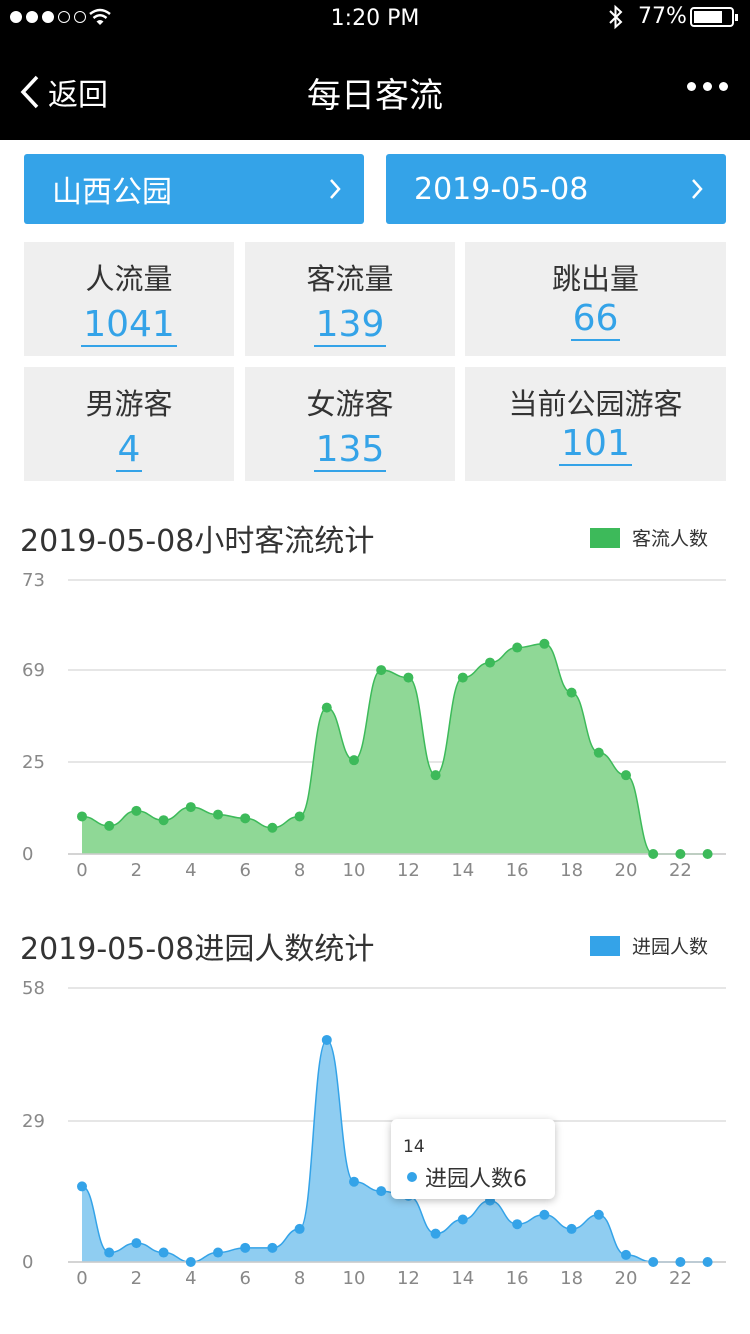 This screenshot has width=750, height=1334. Describe the element at coordinates (350, 279) in the screenshot. I see `stat-label: 客流量` at that location.